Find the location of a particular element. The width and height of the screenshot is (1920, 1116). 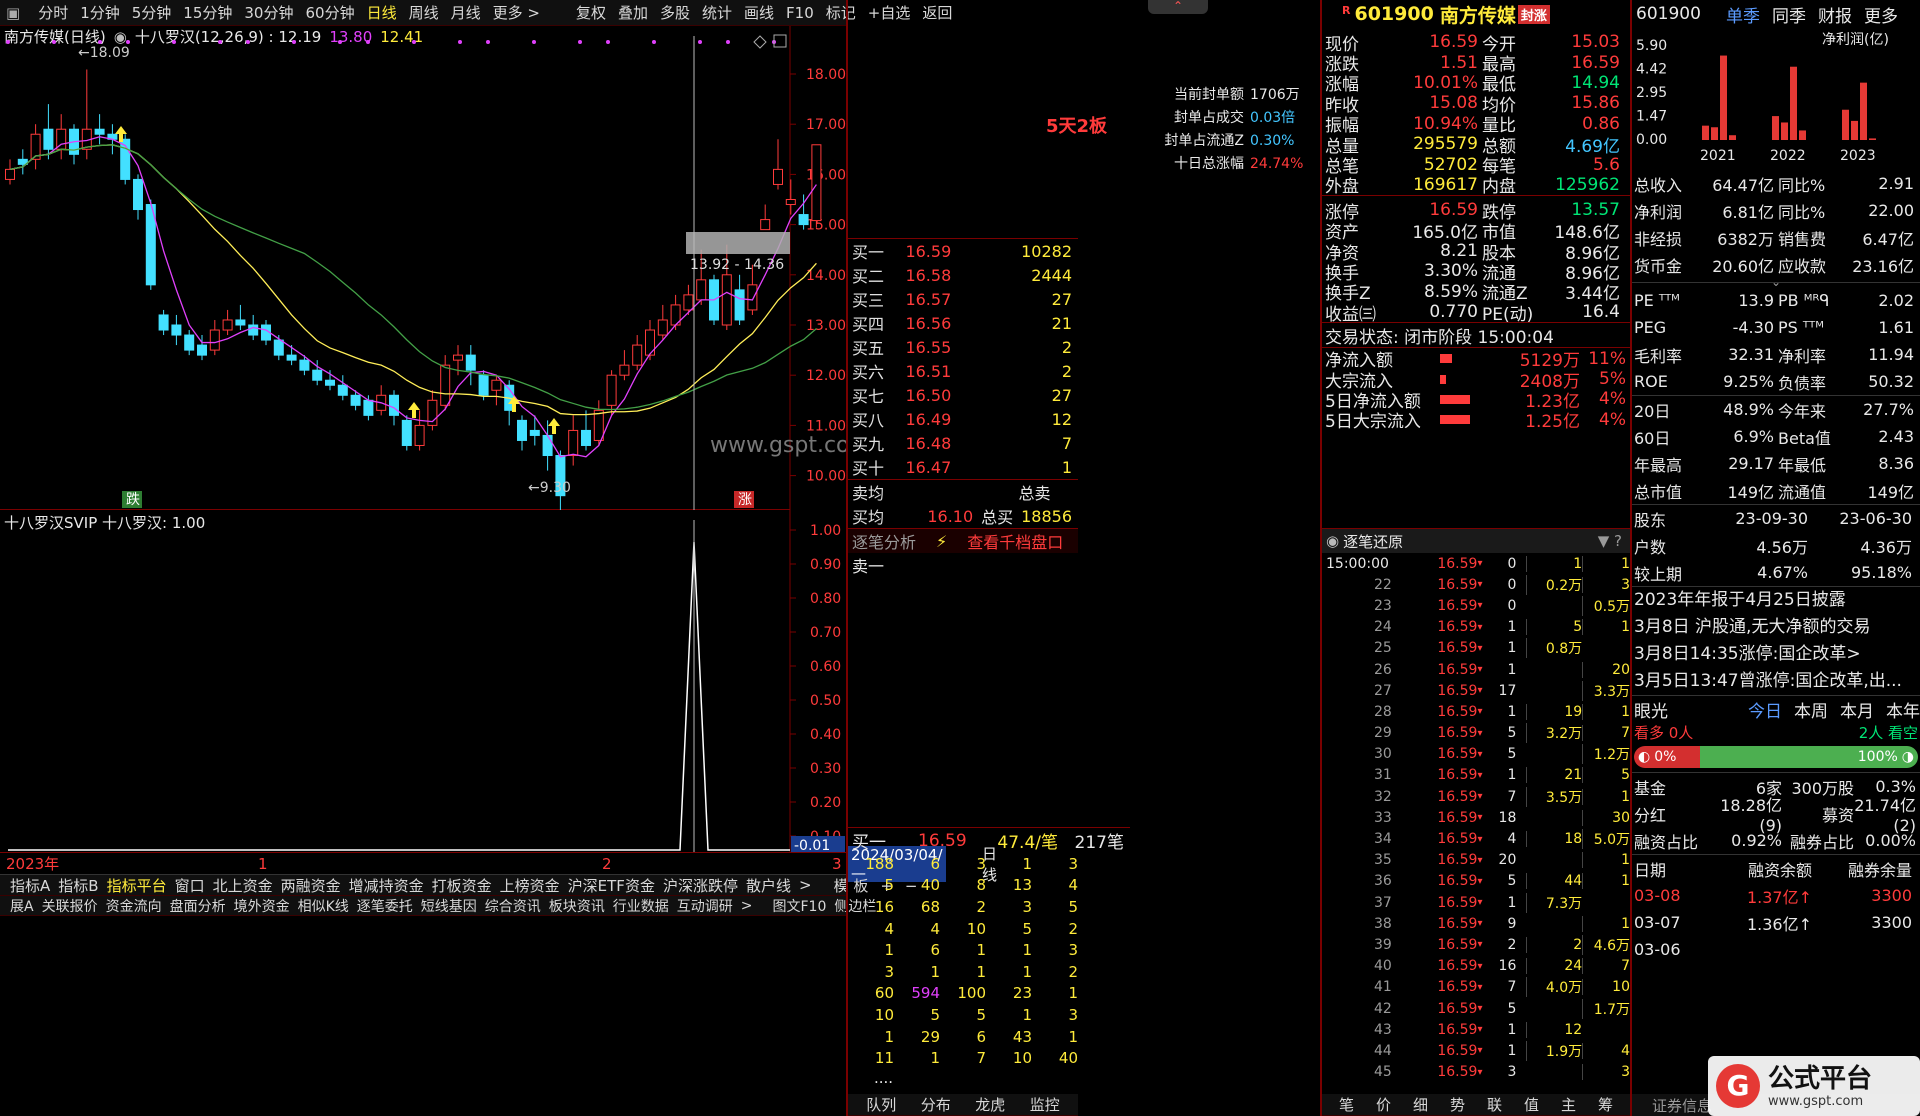

tool-button-1: 叠加 is located at coordinates (633, 12).